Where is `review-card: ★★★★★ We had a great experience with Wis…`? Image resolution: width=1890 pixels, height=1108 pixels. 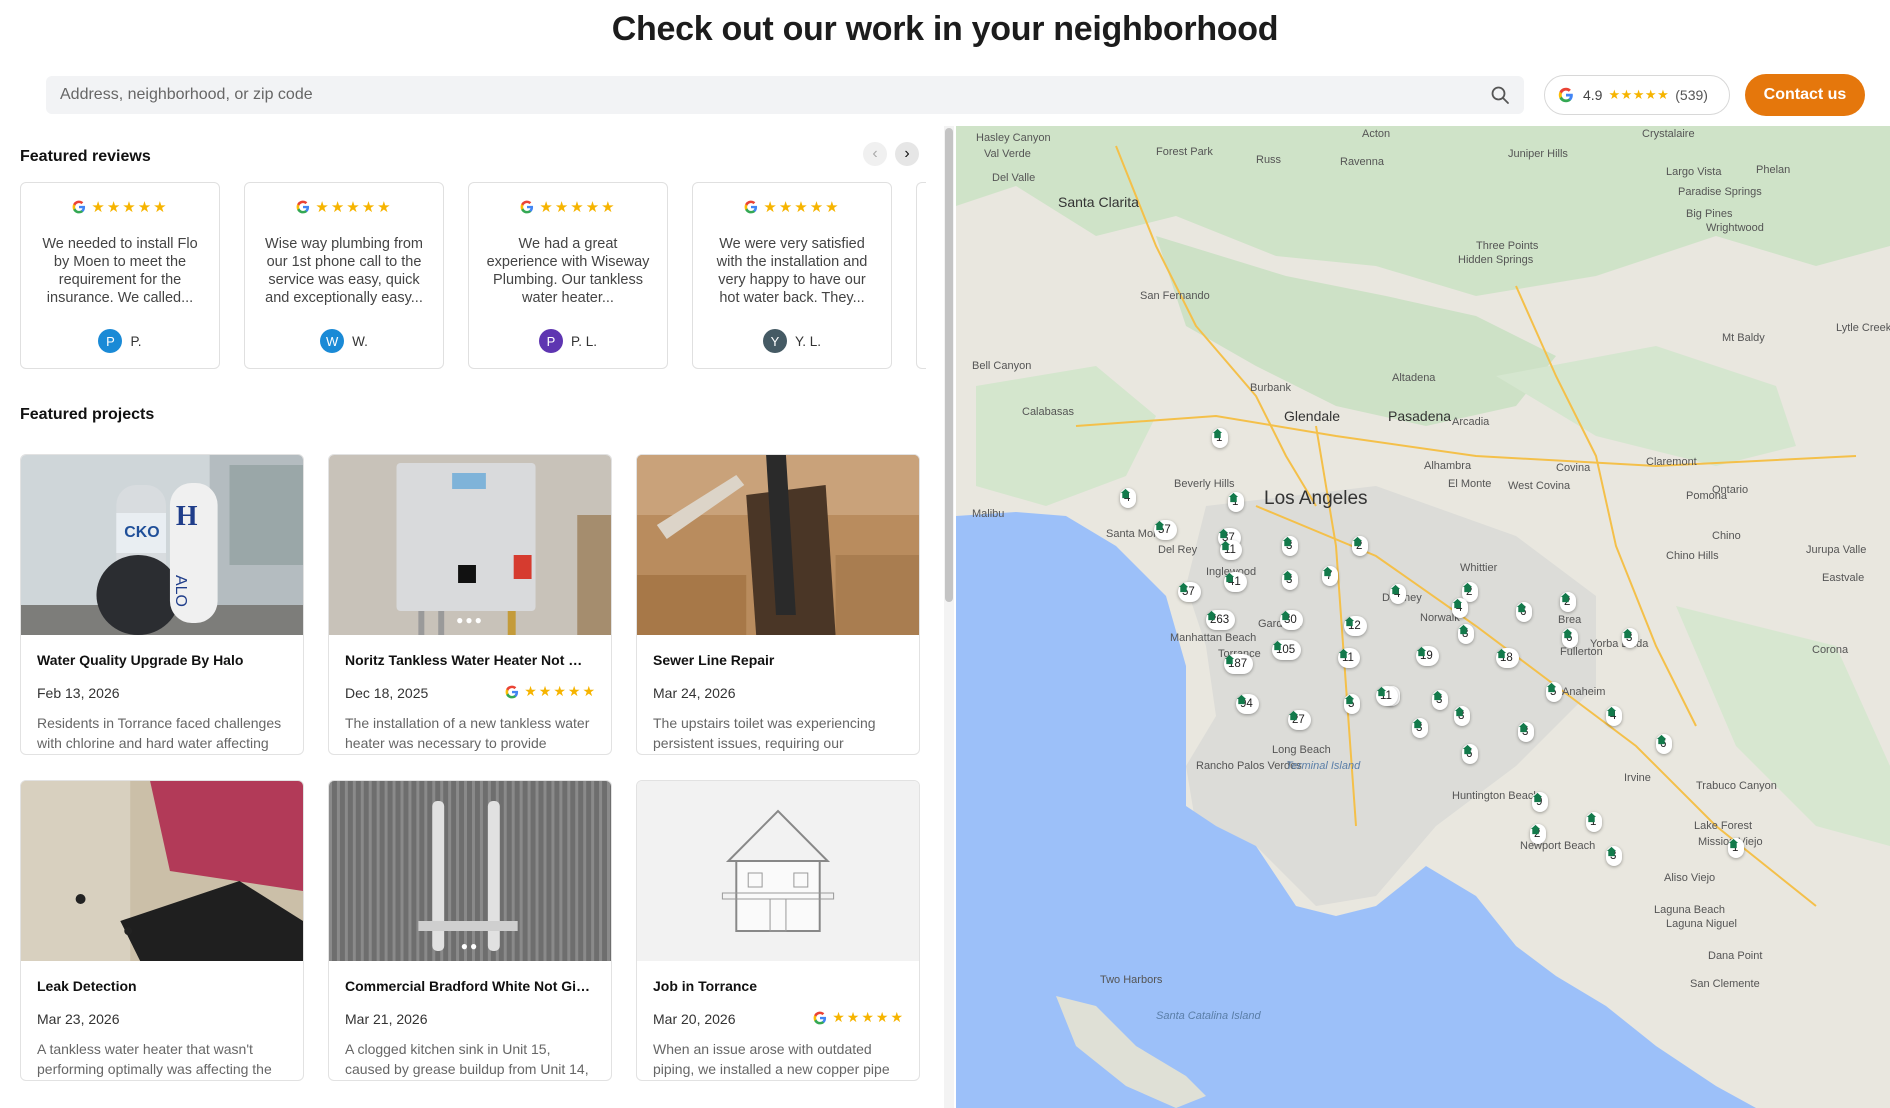
review-card: ★★★★★ We had a great experience with Wis… is located at coordinates (568, 275).